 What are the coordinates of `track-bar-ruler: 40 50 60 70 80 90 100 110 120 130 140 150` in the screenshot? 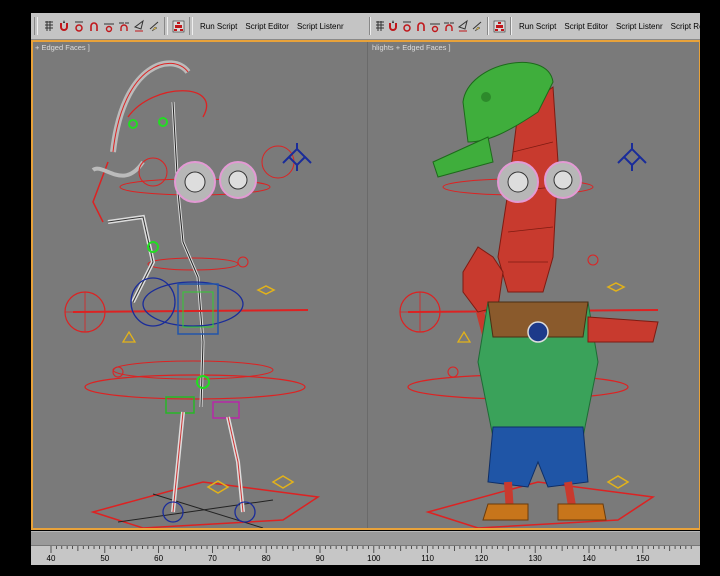 It's located at (365, 555).